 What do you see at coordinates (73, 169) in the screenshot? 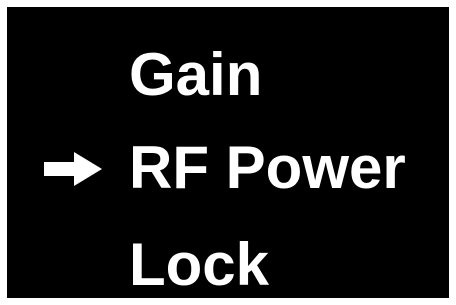
I see `right-arrow-icon` at bounding box center [73, 169].